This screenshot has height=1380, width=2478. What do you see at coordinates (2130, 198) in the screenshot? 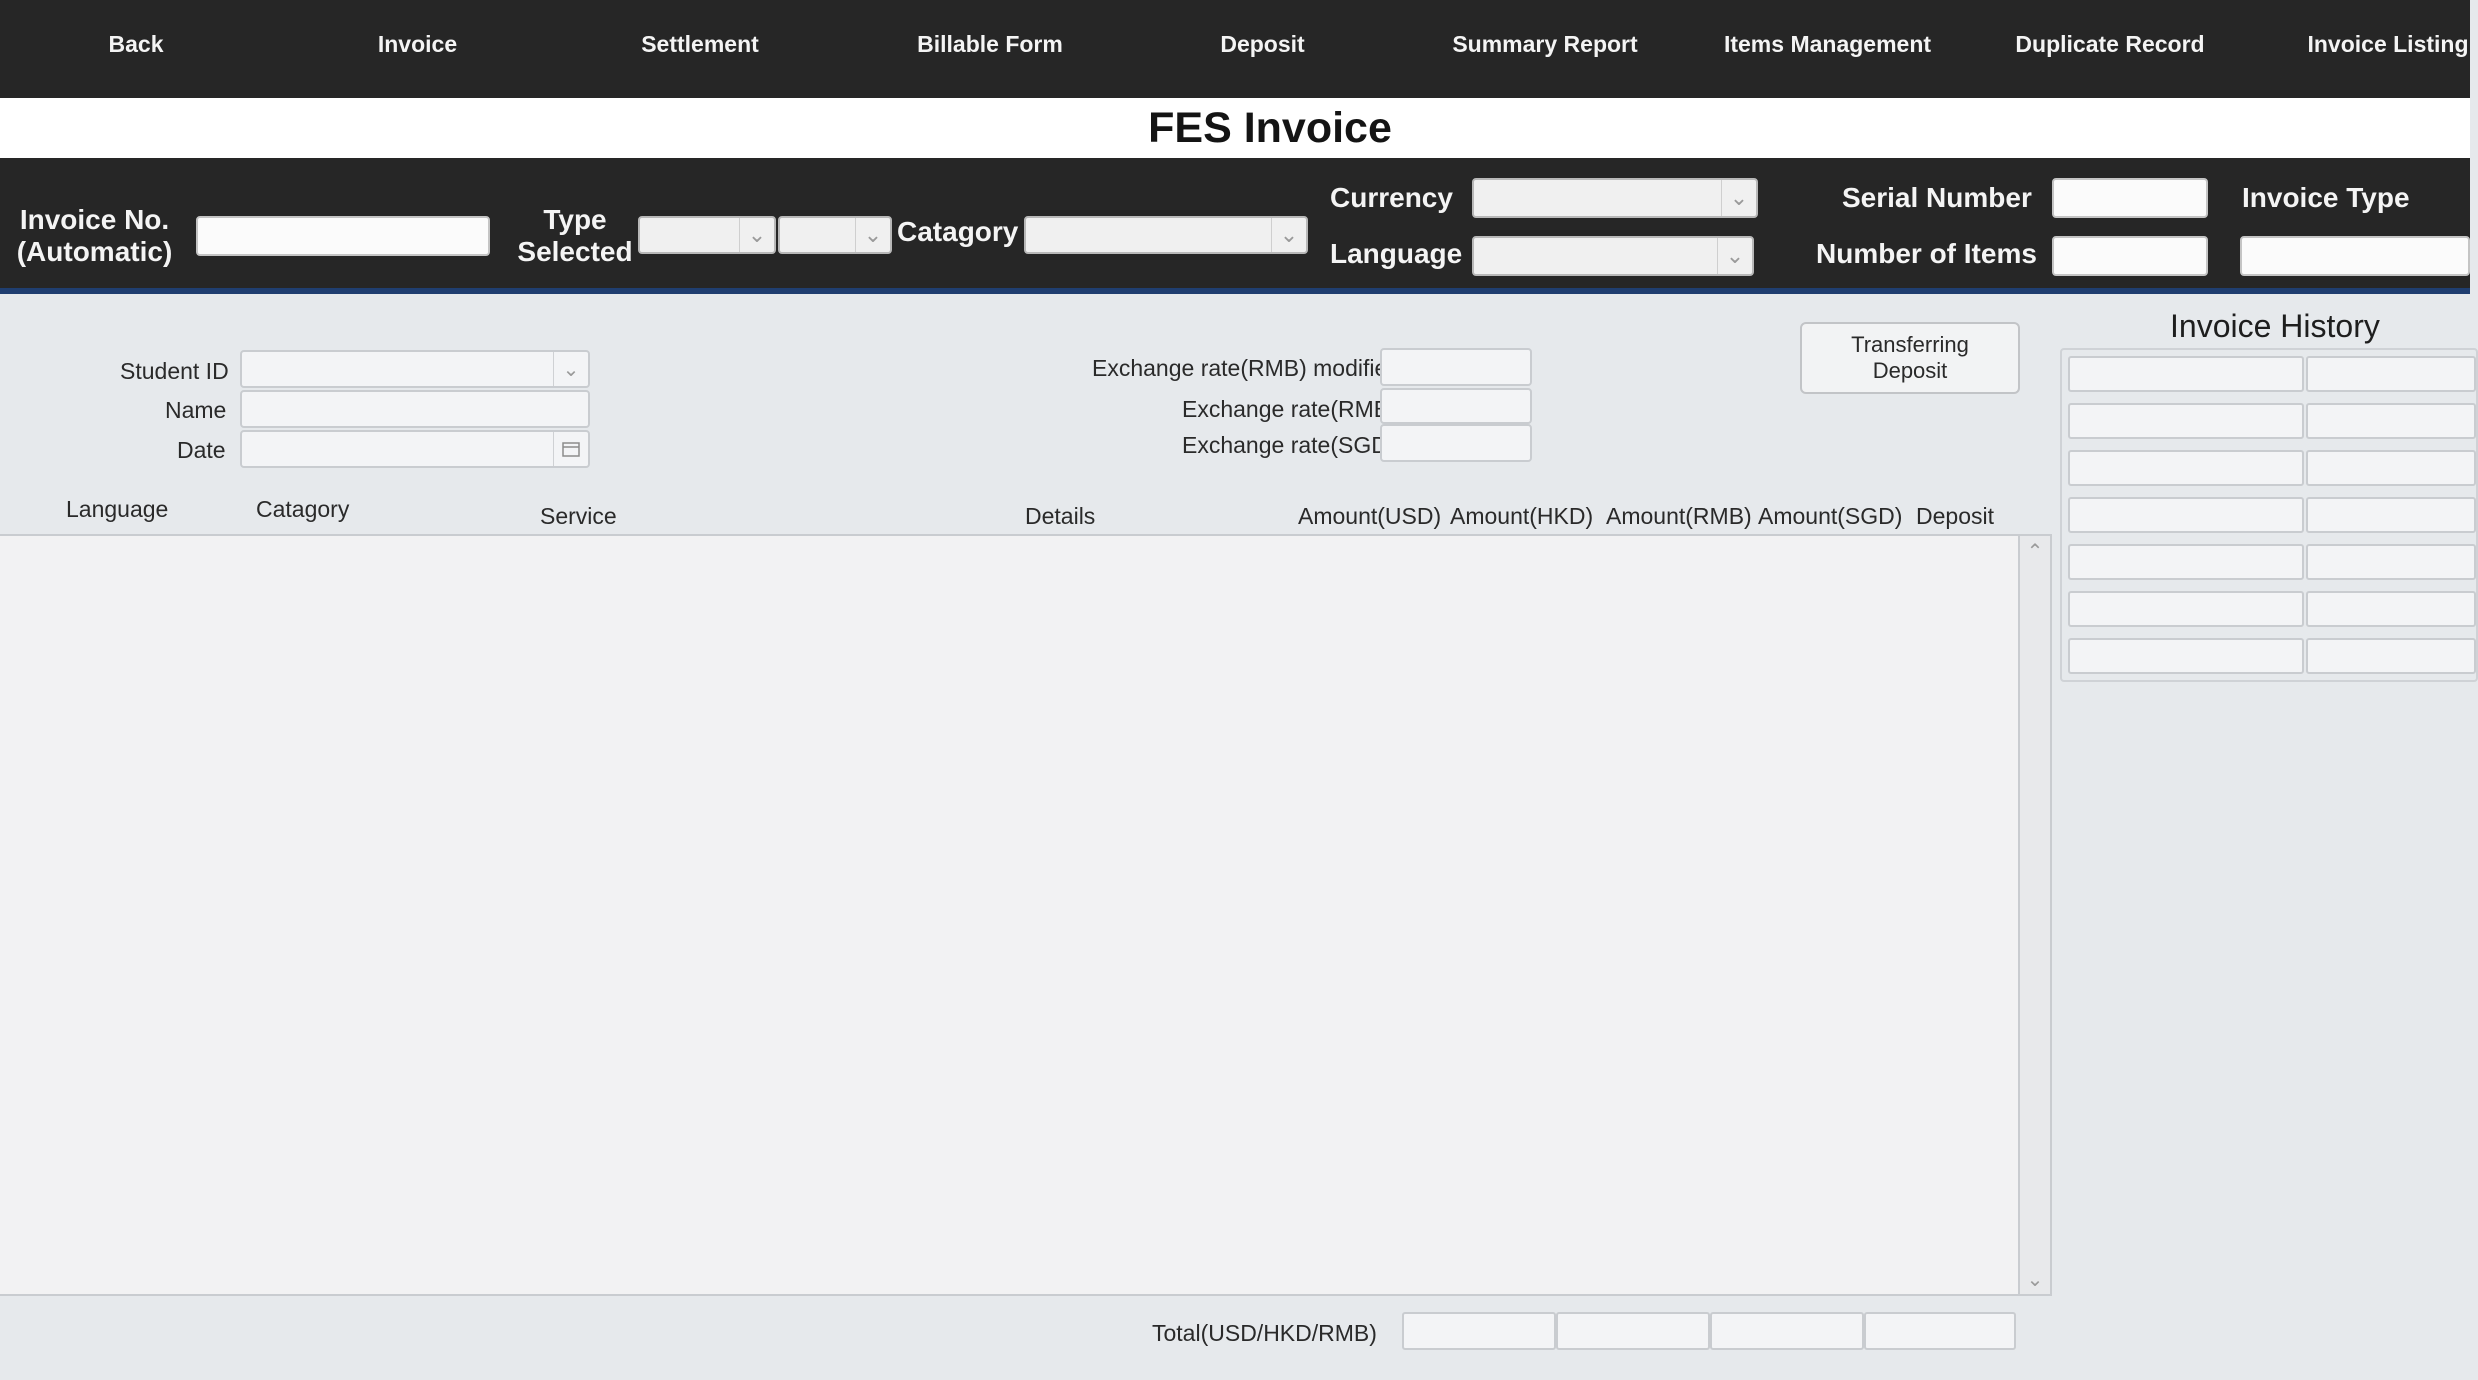
I see `serial-number-field` at bounding box center [2130, 198].